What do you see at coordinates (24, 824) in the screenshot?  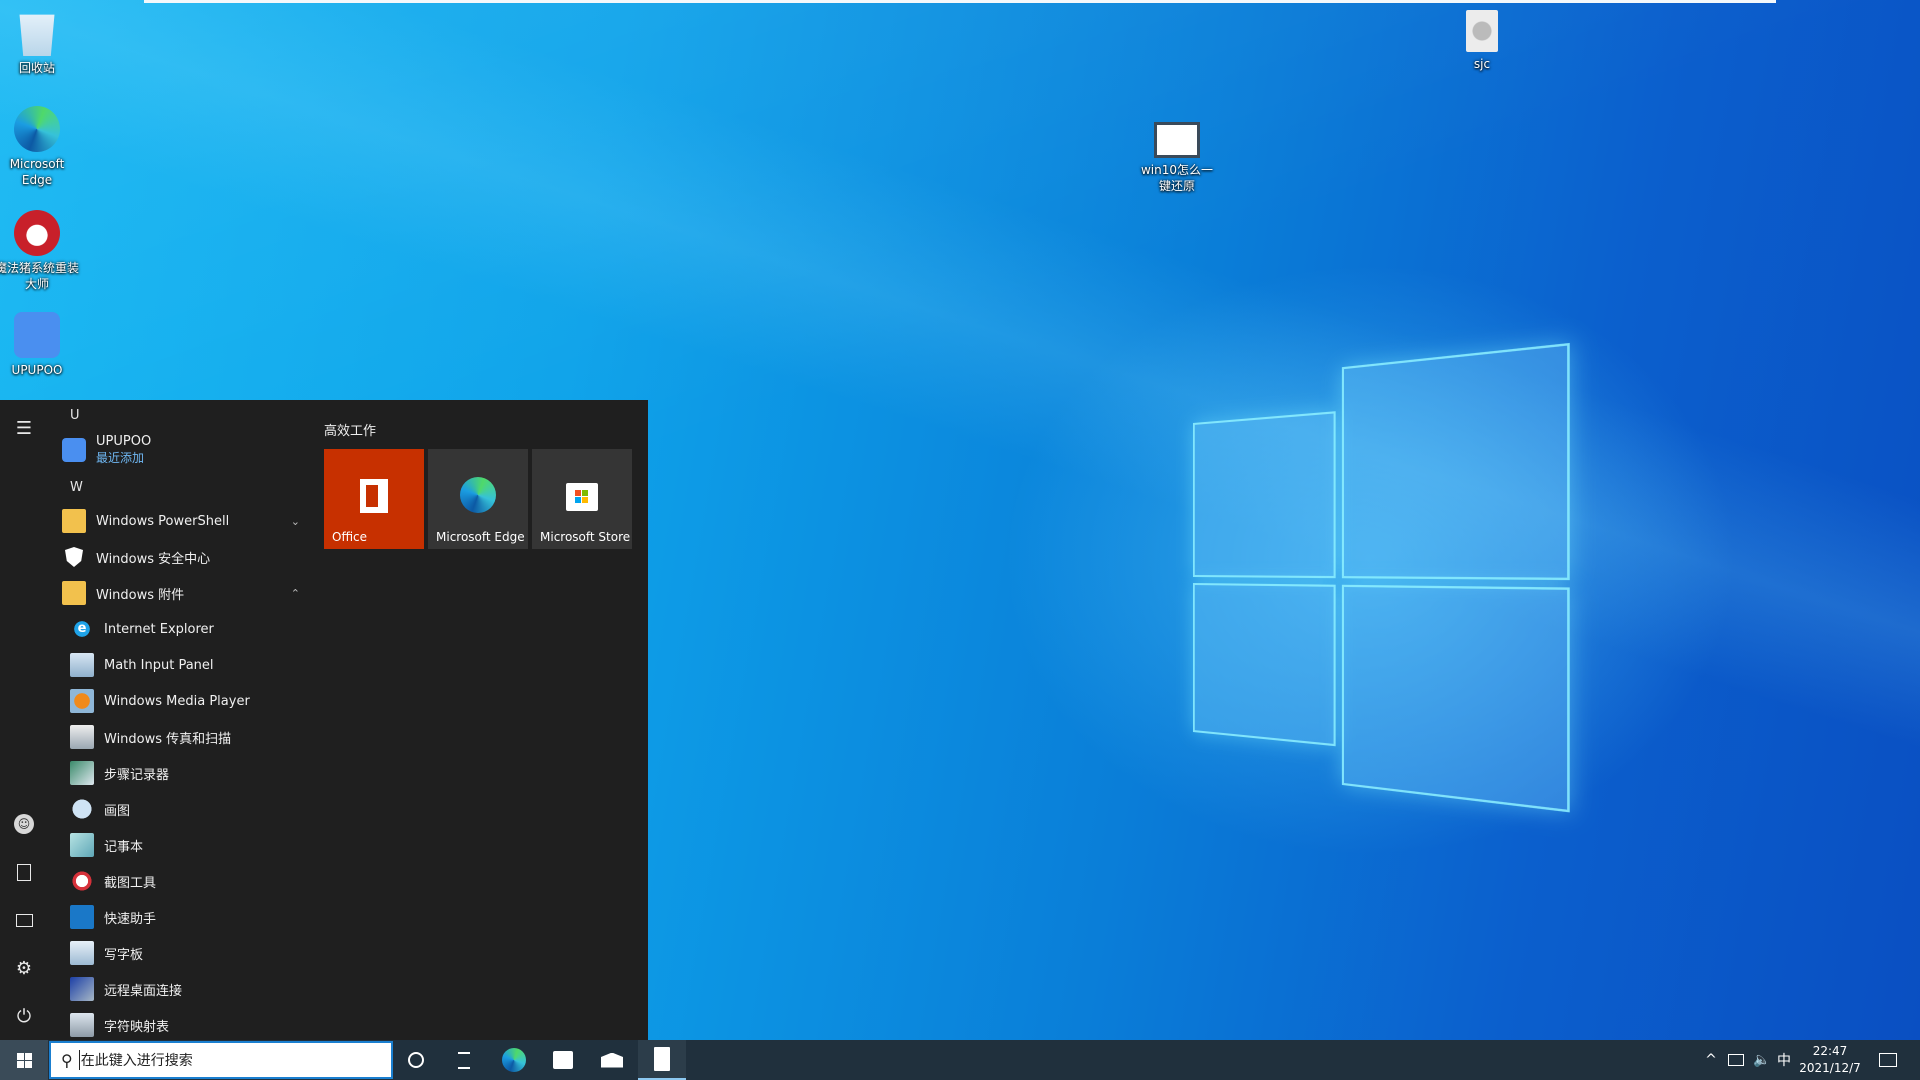 I see `user-icon: ☺` at bounding box center [24, 824].